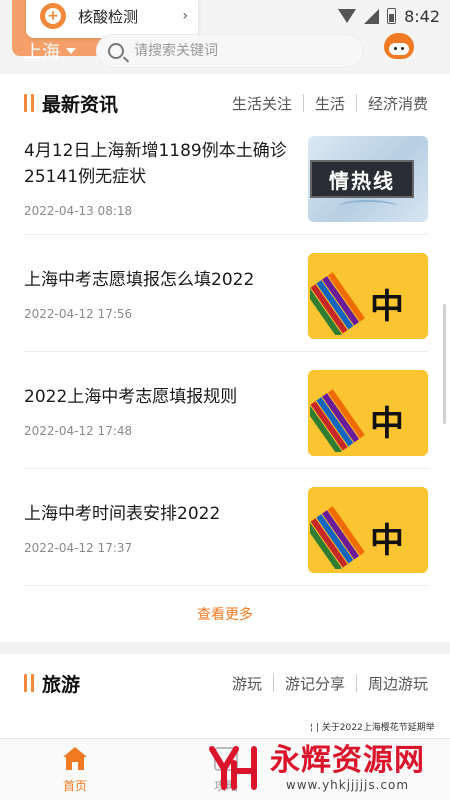  Describe the element at coordinates (226, 683) in the screenshot. I see `travel-section-header: 旅游 游玩 游记分享 周边游玩` at that location.